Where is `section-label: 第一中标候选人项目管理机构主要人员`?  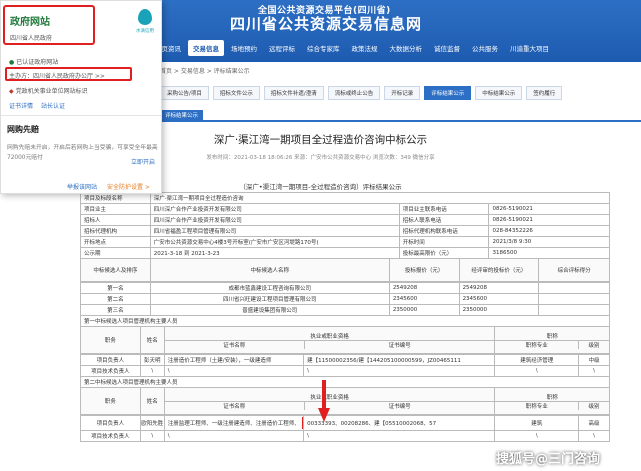
section-label: 第一中标候选人项目管理机构主要人员 is located at coordinates (131, 322).